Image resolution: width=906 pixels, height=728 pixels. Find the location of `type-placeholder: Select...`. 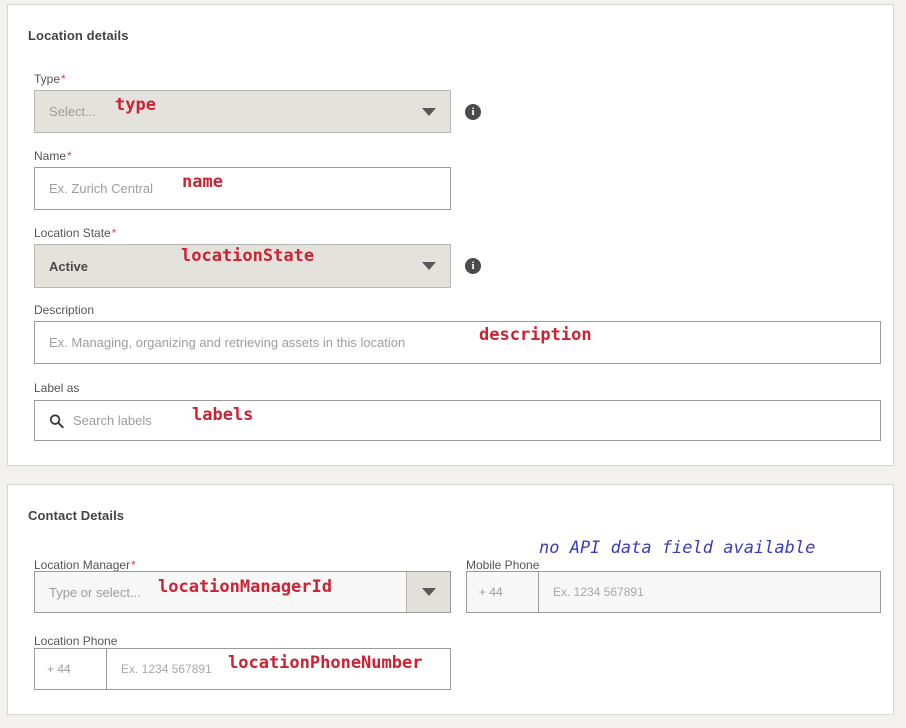

type-placeholder: Select... is located at coordinates (72, 111).